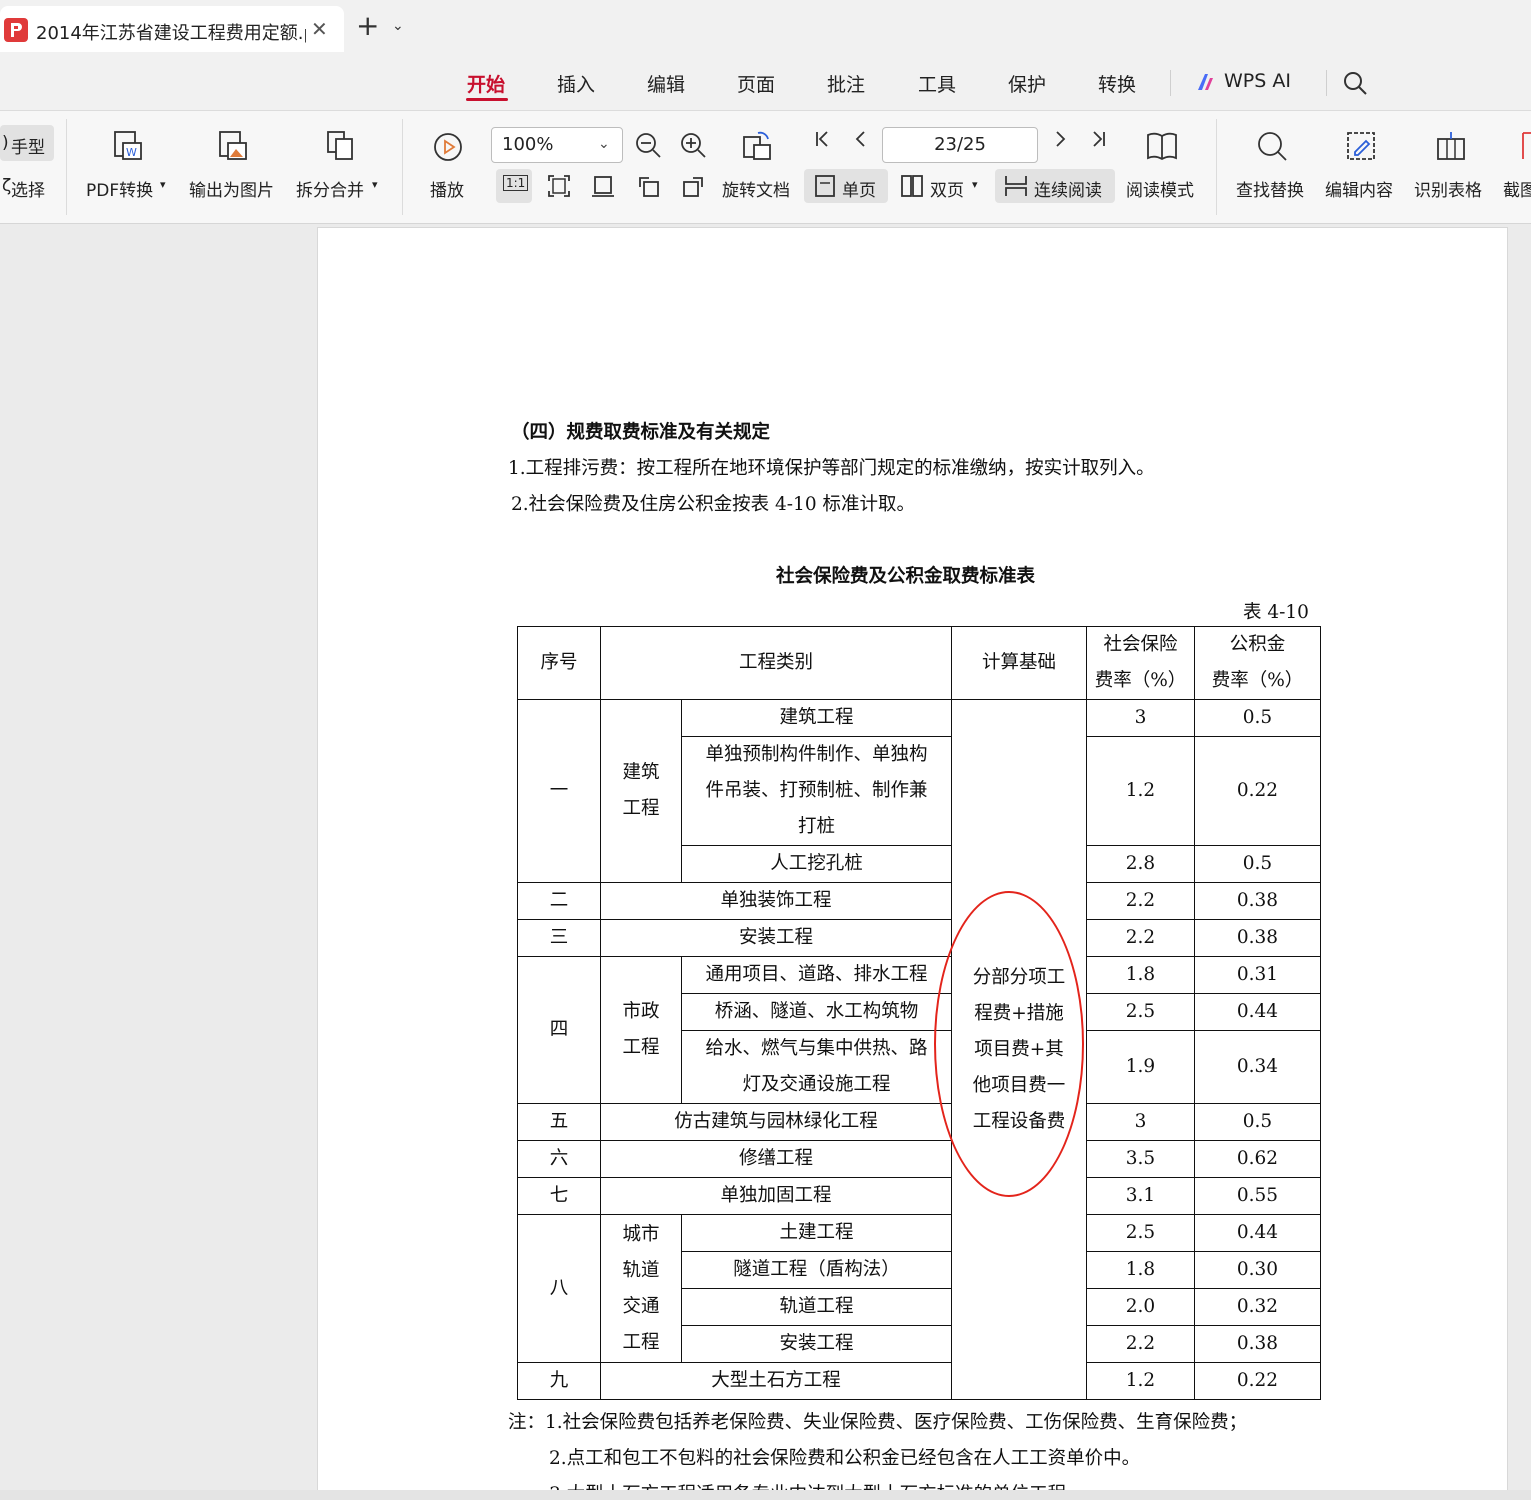 The image size is (1531, 1500). What do you see at coordinates (1448, 188) in the screenshot?
I see `recognize-table-button: 识别表格` at bounding box center [1448, 188].